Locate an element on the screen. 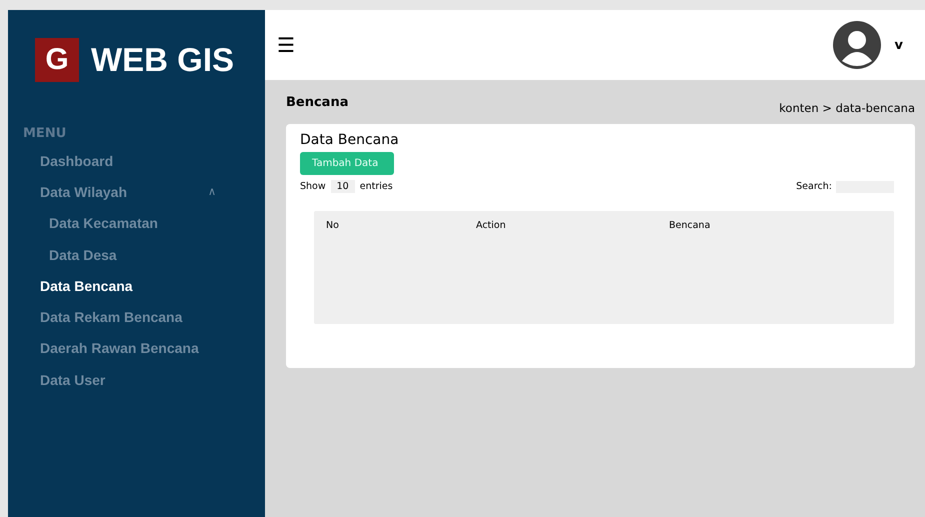 This screenshot has width=925, height=517. card-title: Data Bencana is located at coordinates (350, 140).